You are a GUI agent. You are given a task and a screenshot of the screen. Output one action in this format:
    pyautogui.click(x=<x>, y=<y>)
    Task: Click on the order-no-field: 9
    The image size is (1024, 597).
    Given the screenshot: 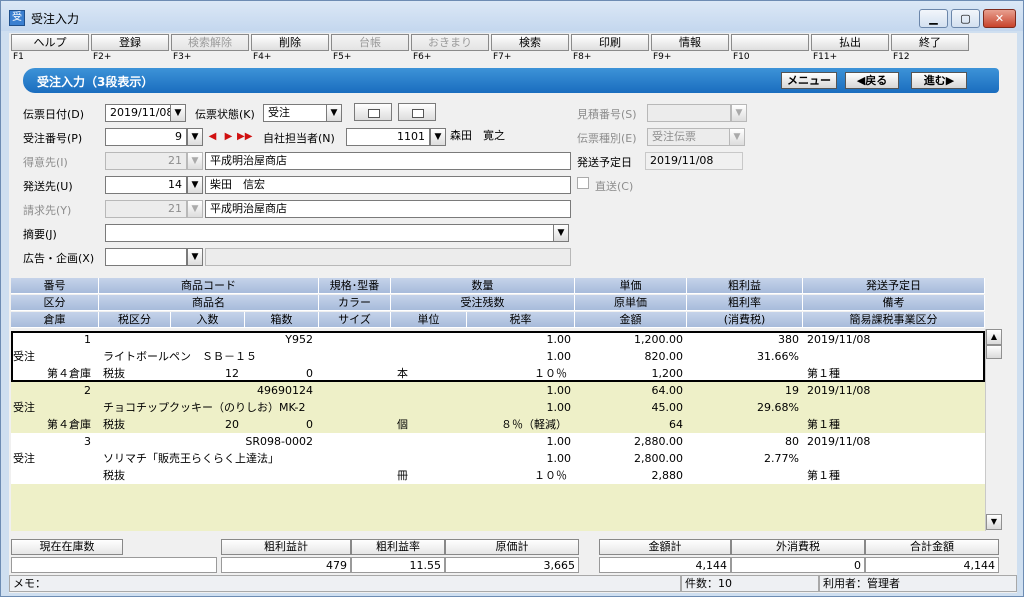 What is the action you would take?
    pyautogui.click(x=146, y=137)
    